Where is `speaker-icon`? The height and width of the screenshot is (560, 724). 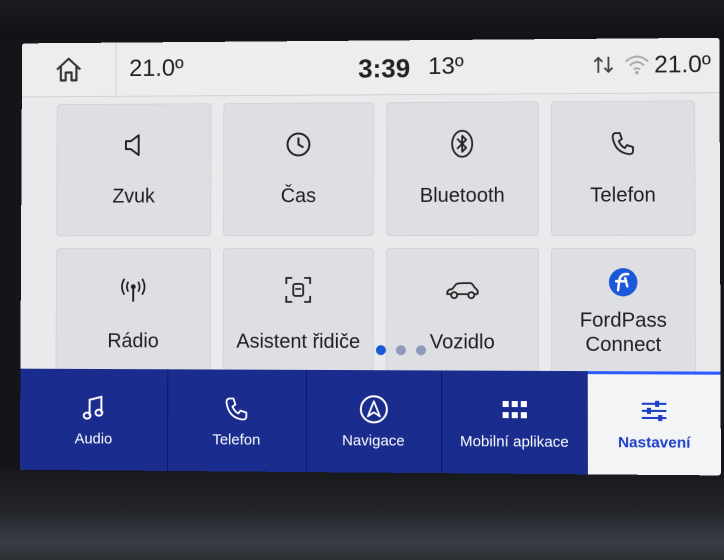 speaker-icon is located at coordinates (134, 145).